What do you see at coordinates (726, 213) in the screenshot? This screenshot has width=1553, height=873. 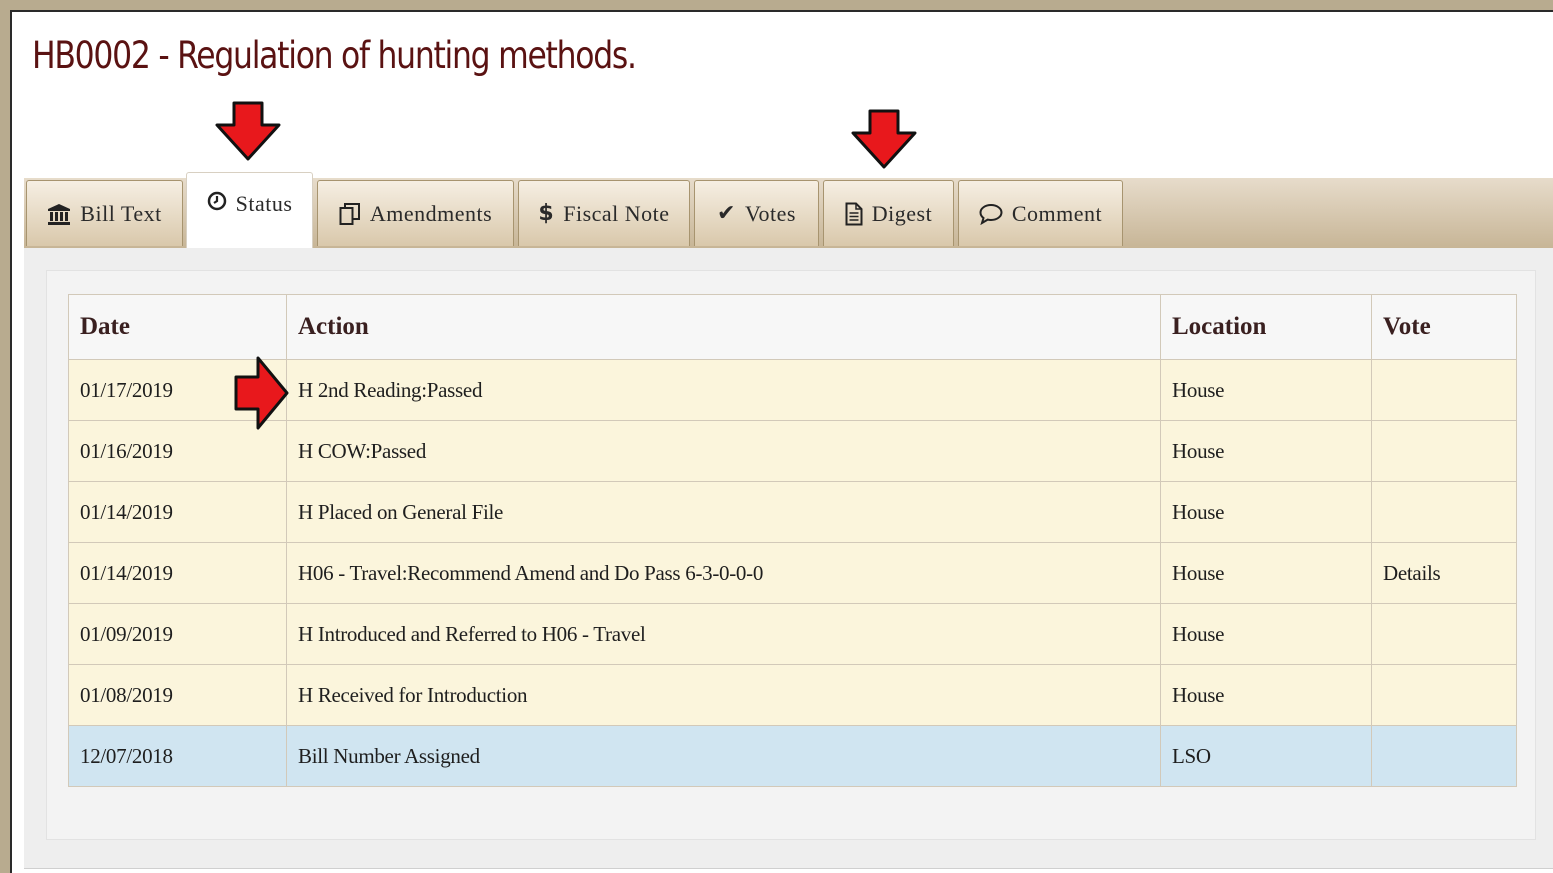 I see `check-icon: ✔` at bounding box center [726, 213].